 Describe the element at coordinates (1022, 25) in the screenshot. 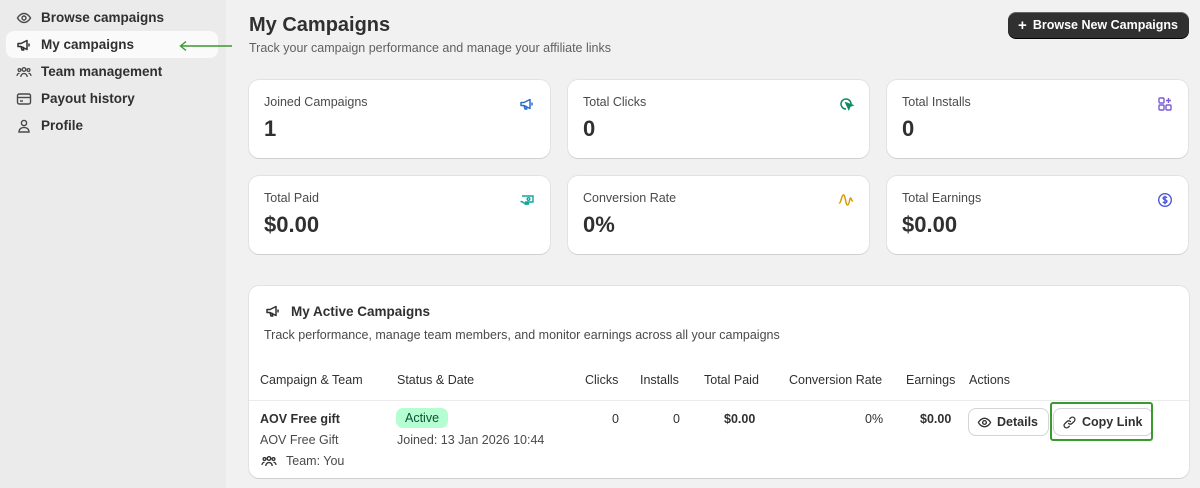

I see `plus-icon: +` at that location.